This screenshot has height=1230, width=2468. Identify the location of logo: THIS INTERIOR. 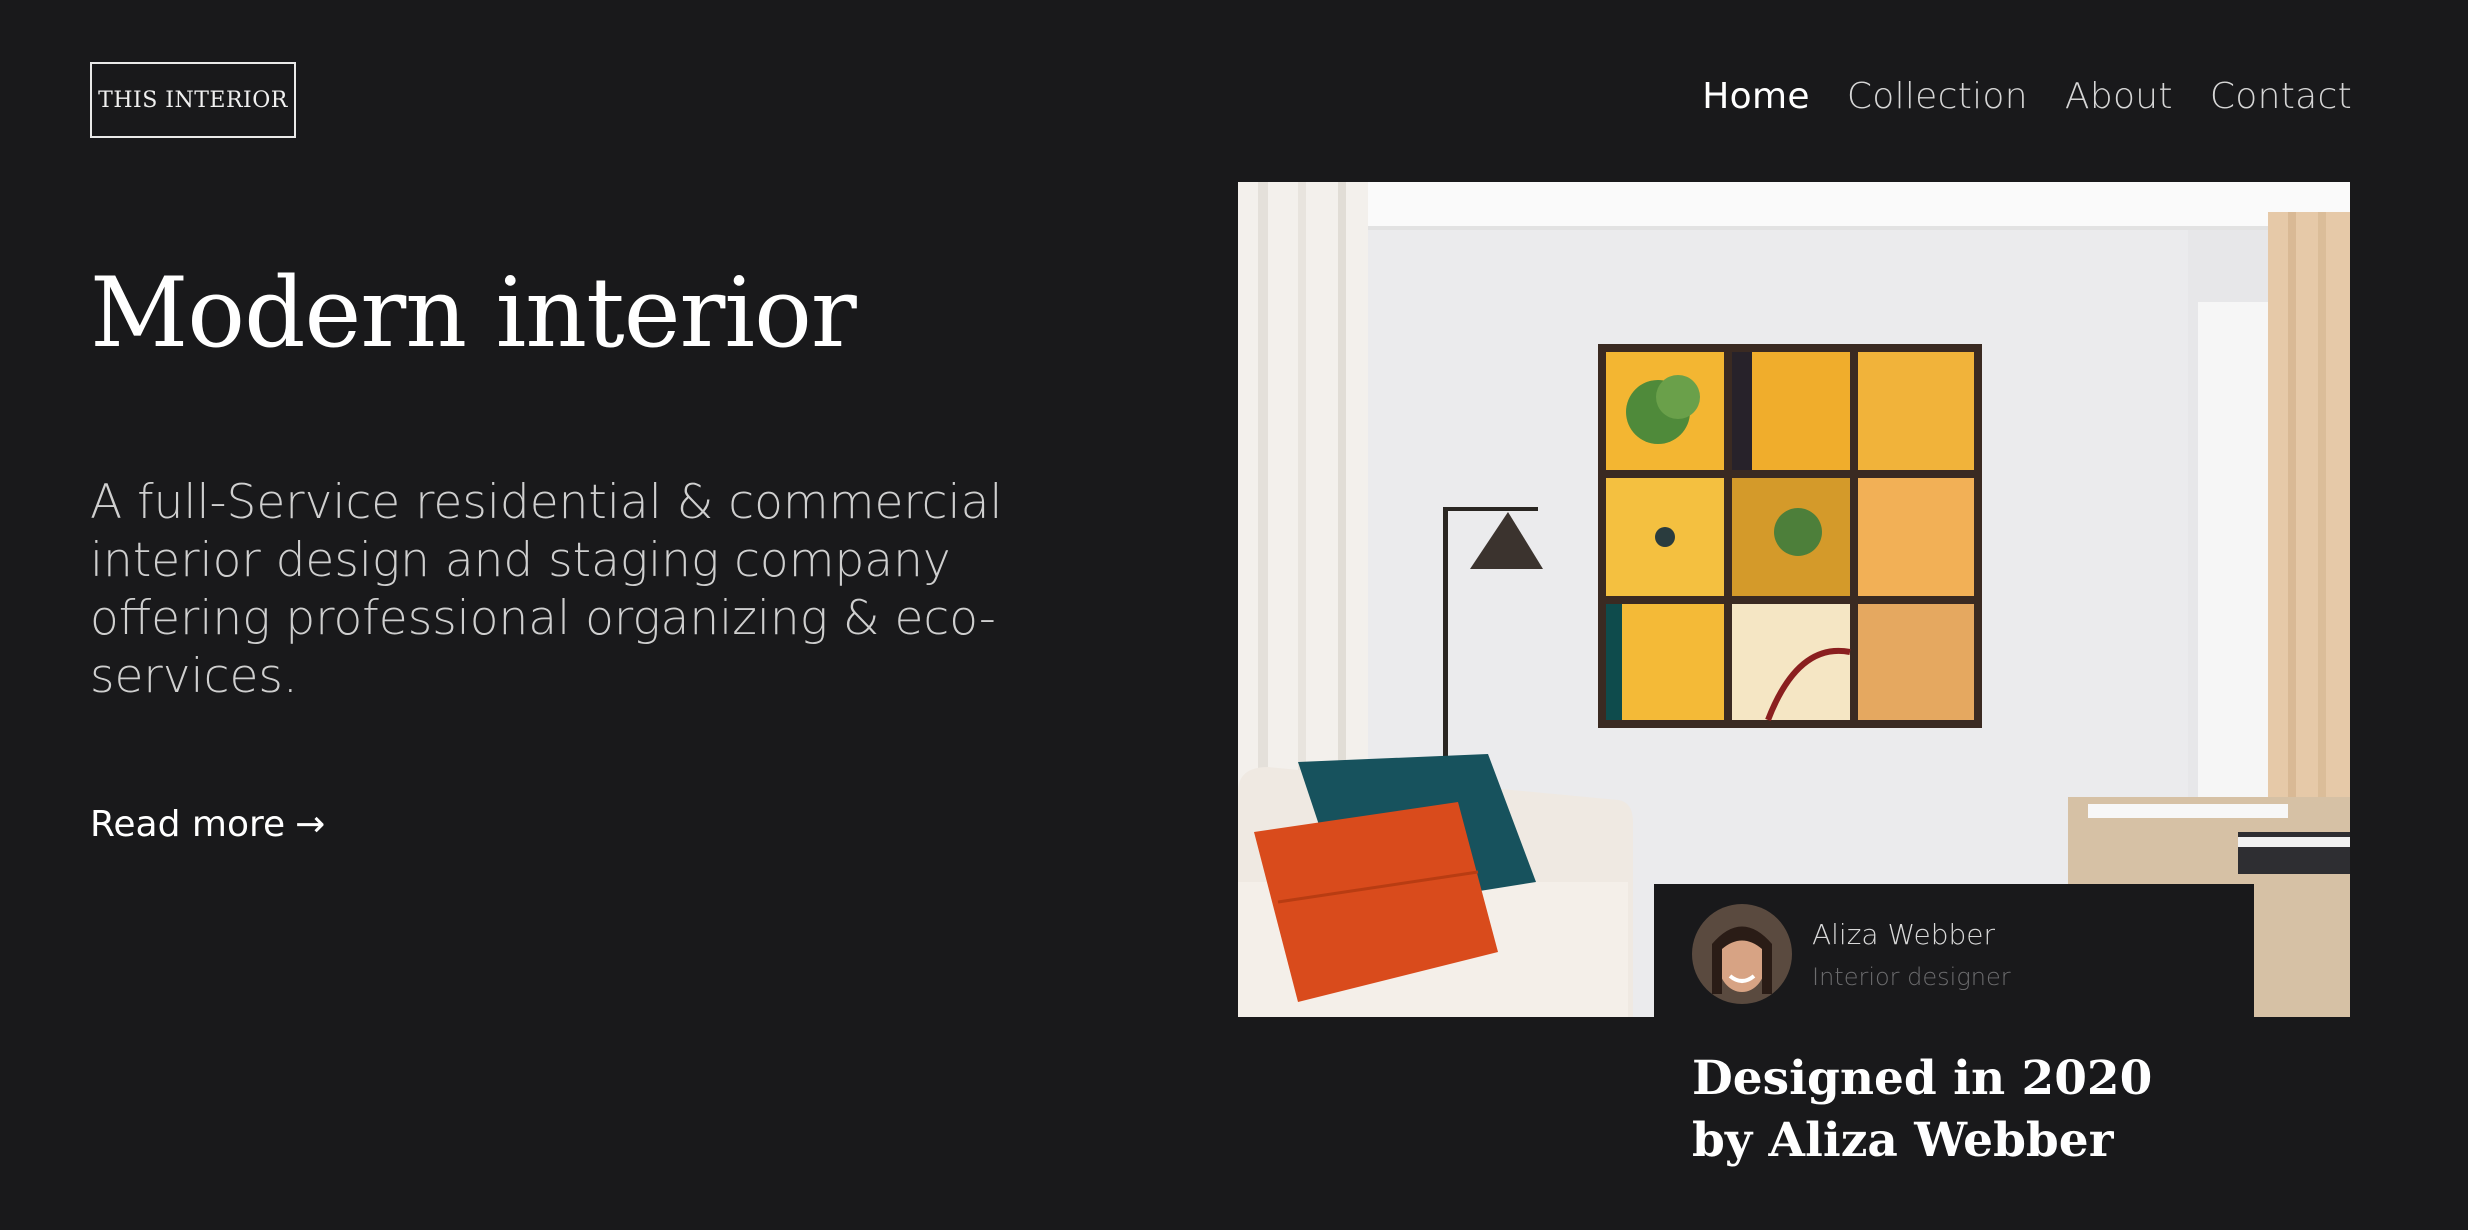
(193, 100).